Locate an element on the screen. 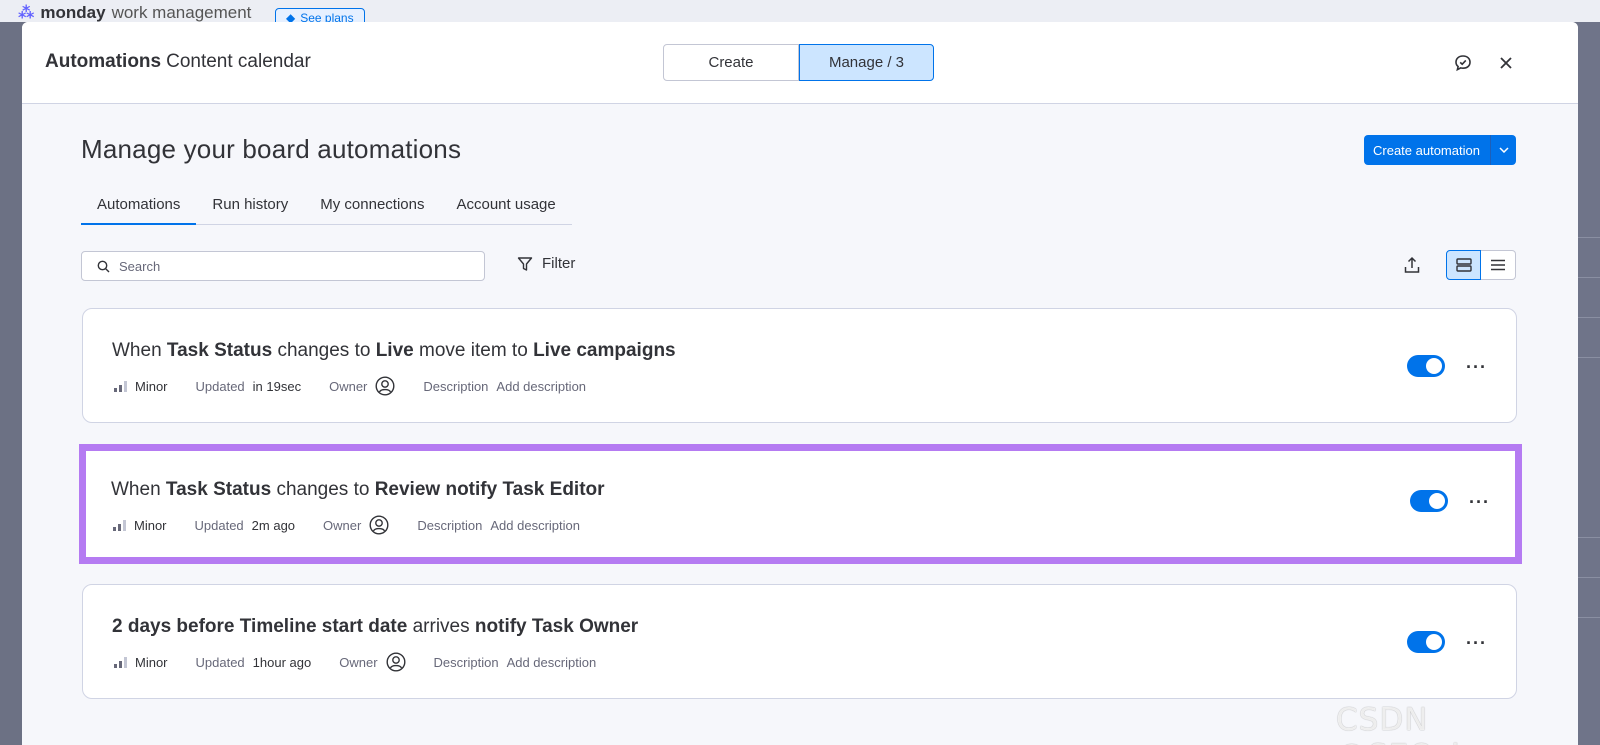 The width and height of the screenshot is (1600, 745). dialog-title-board: Content calendar is located at coordinates (238, 61).